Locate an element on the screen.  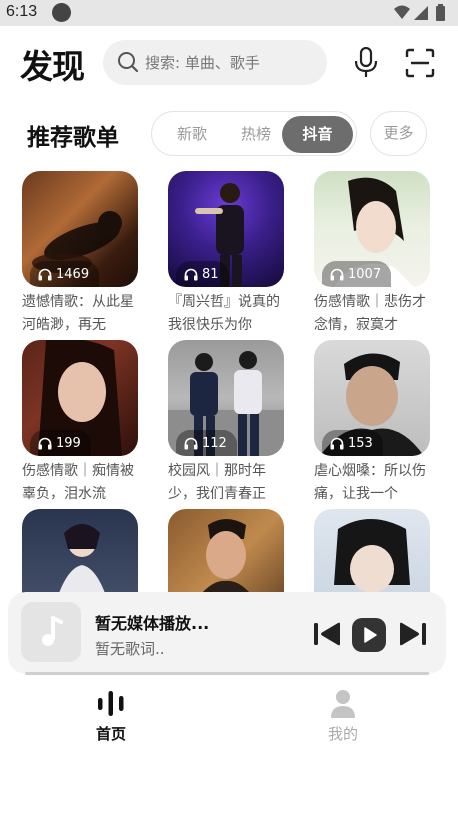
play-count: 199 is located at coordinates (68, 443).